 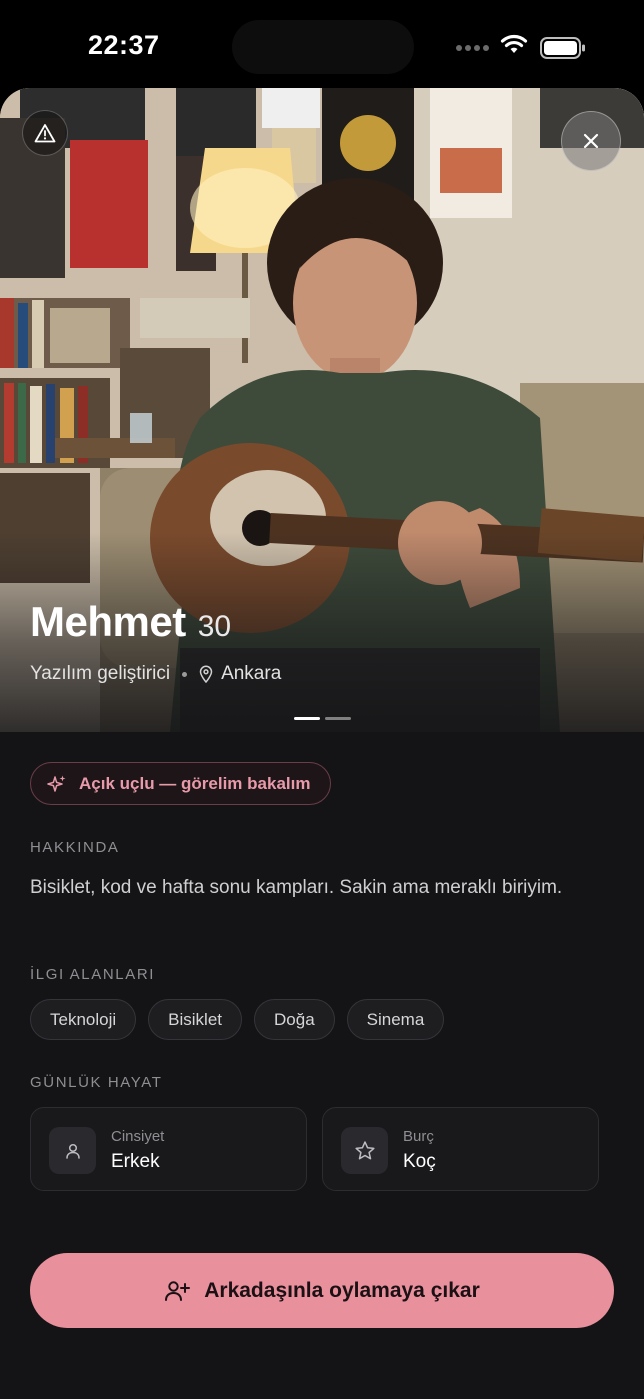 I want to click on battery-icon, so click(x=562, y=48).